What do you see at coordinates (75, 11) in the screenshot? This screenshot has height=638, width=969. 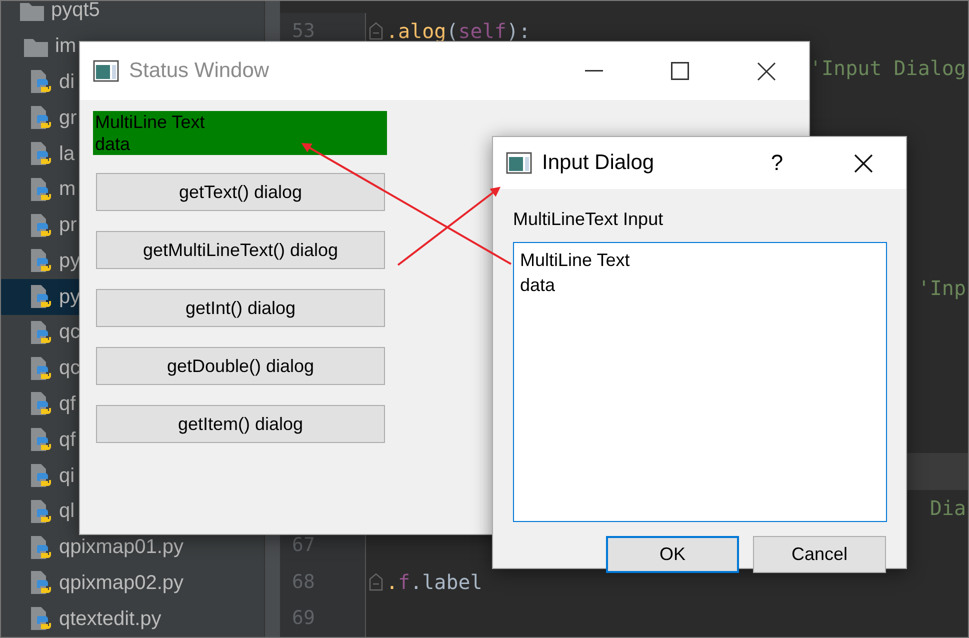 I see `file-name: pyqt5` at bounding box center [75, 11].